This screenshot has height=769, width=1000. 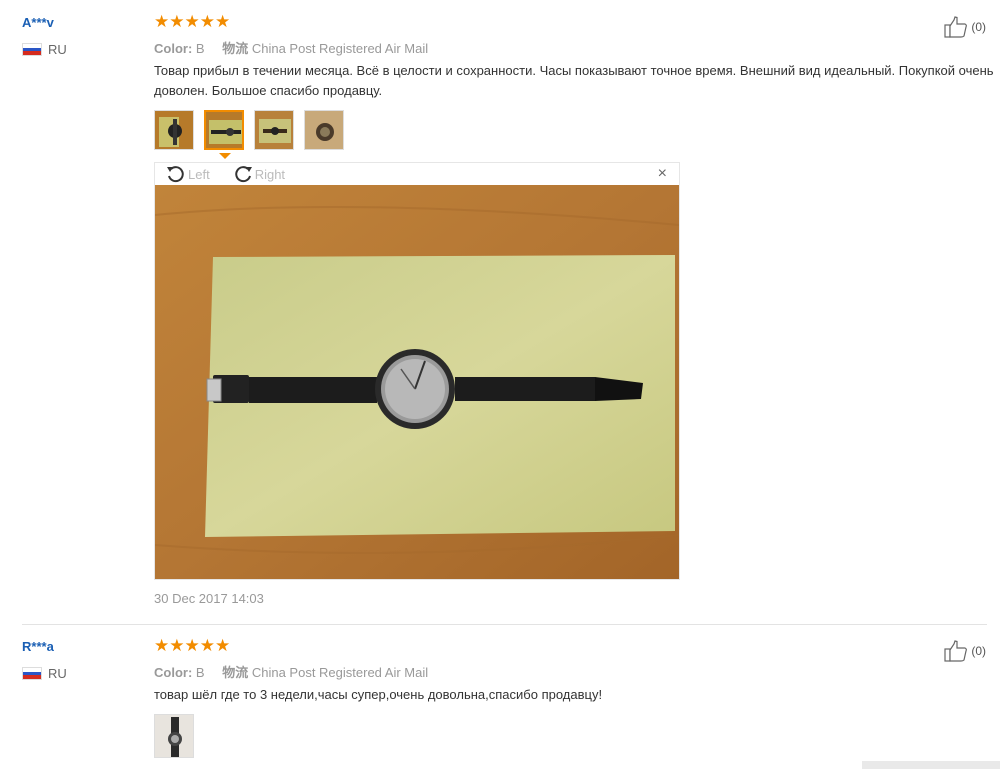 What do you see at coordinates (225, 156) in the screenshot?
I see `selected-thumbnail-caret` at bounding box center [225, 156].